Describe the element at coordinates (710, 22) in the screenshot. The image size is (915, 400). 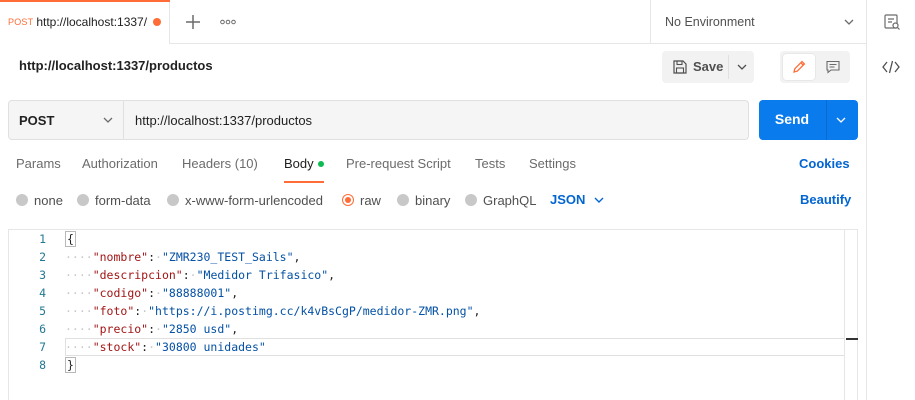
I see `environment-label: No Environment` at that location.